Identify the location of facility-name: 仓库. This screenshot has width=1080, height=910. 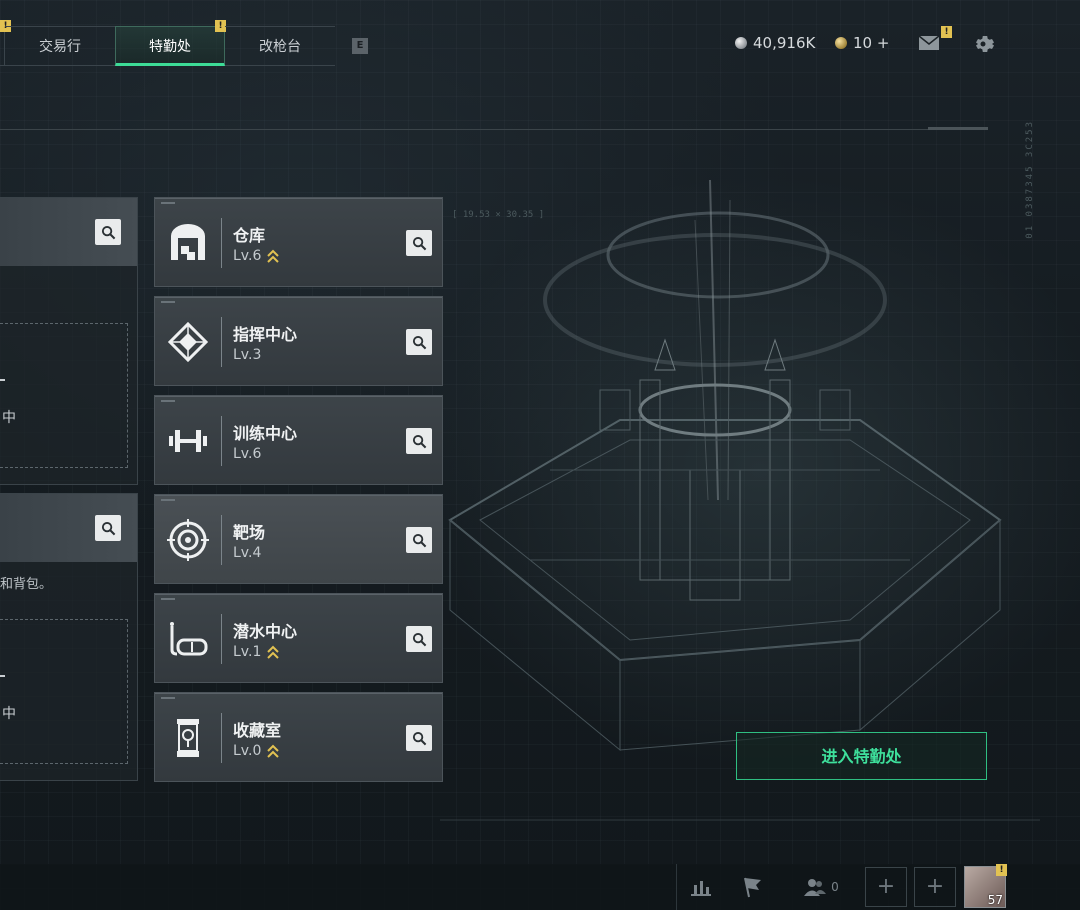
(249, 235).